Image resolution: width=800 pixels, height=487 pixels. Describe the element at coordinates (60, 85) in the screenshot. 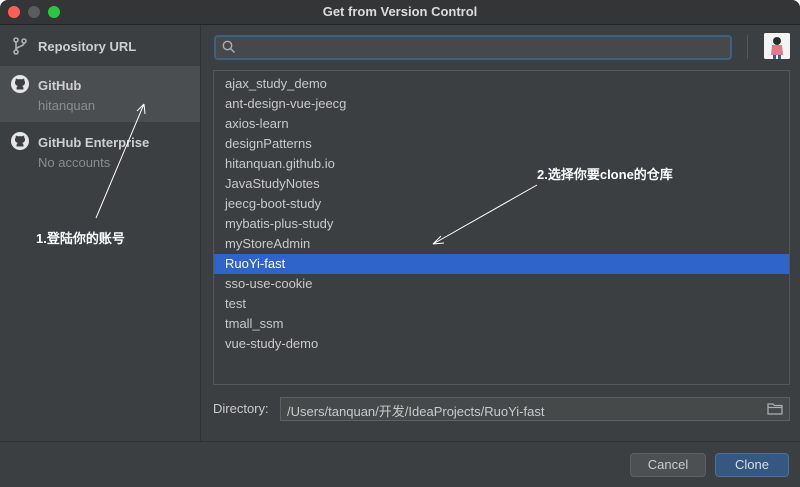

I see `sidebar-item-label: GitHub` at that location.